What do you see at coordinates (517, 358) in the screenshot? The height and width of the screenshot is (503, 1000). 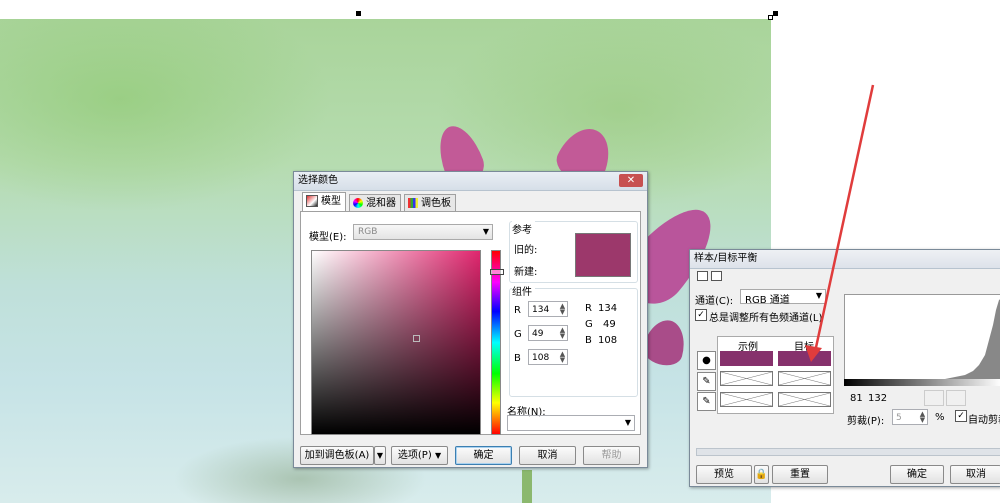 I see `component-b-label: B` at bounding box center [517, 358].